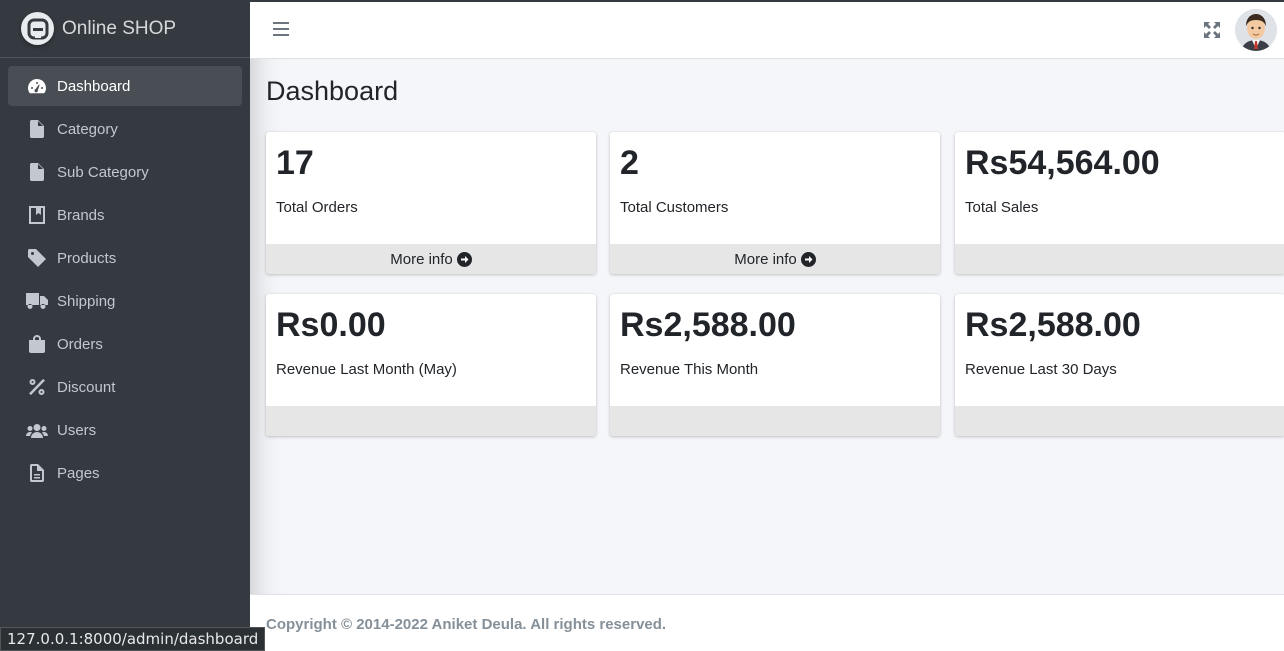 This screenshot has width=1284, height=651. What do you see at coordinates (81, 215) in the screenshot?
I see `sidebar-item-label: Brands` at bounding box center [81, 215].